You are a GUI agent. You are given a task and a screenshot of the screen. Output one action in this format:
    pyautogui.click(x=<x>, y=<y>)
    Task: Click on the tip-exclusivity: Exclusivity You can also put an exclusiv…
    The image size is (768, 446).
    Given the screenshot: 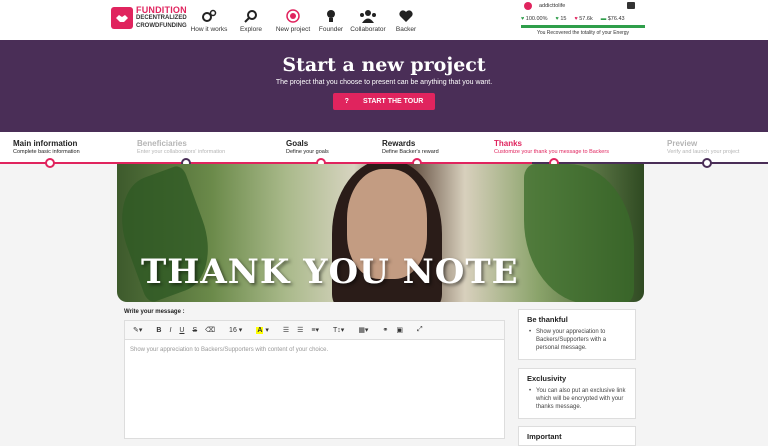 What is the action you would take?
    pyautogui.click(x=577, y=393)
    